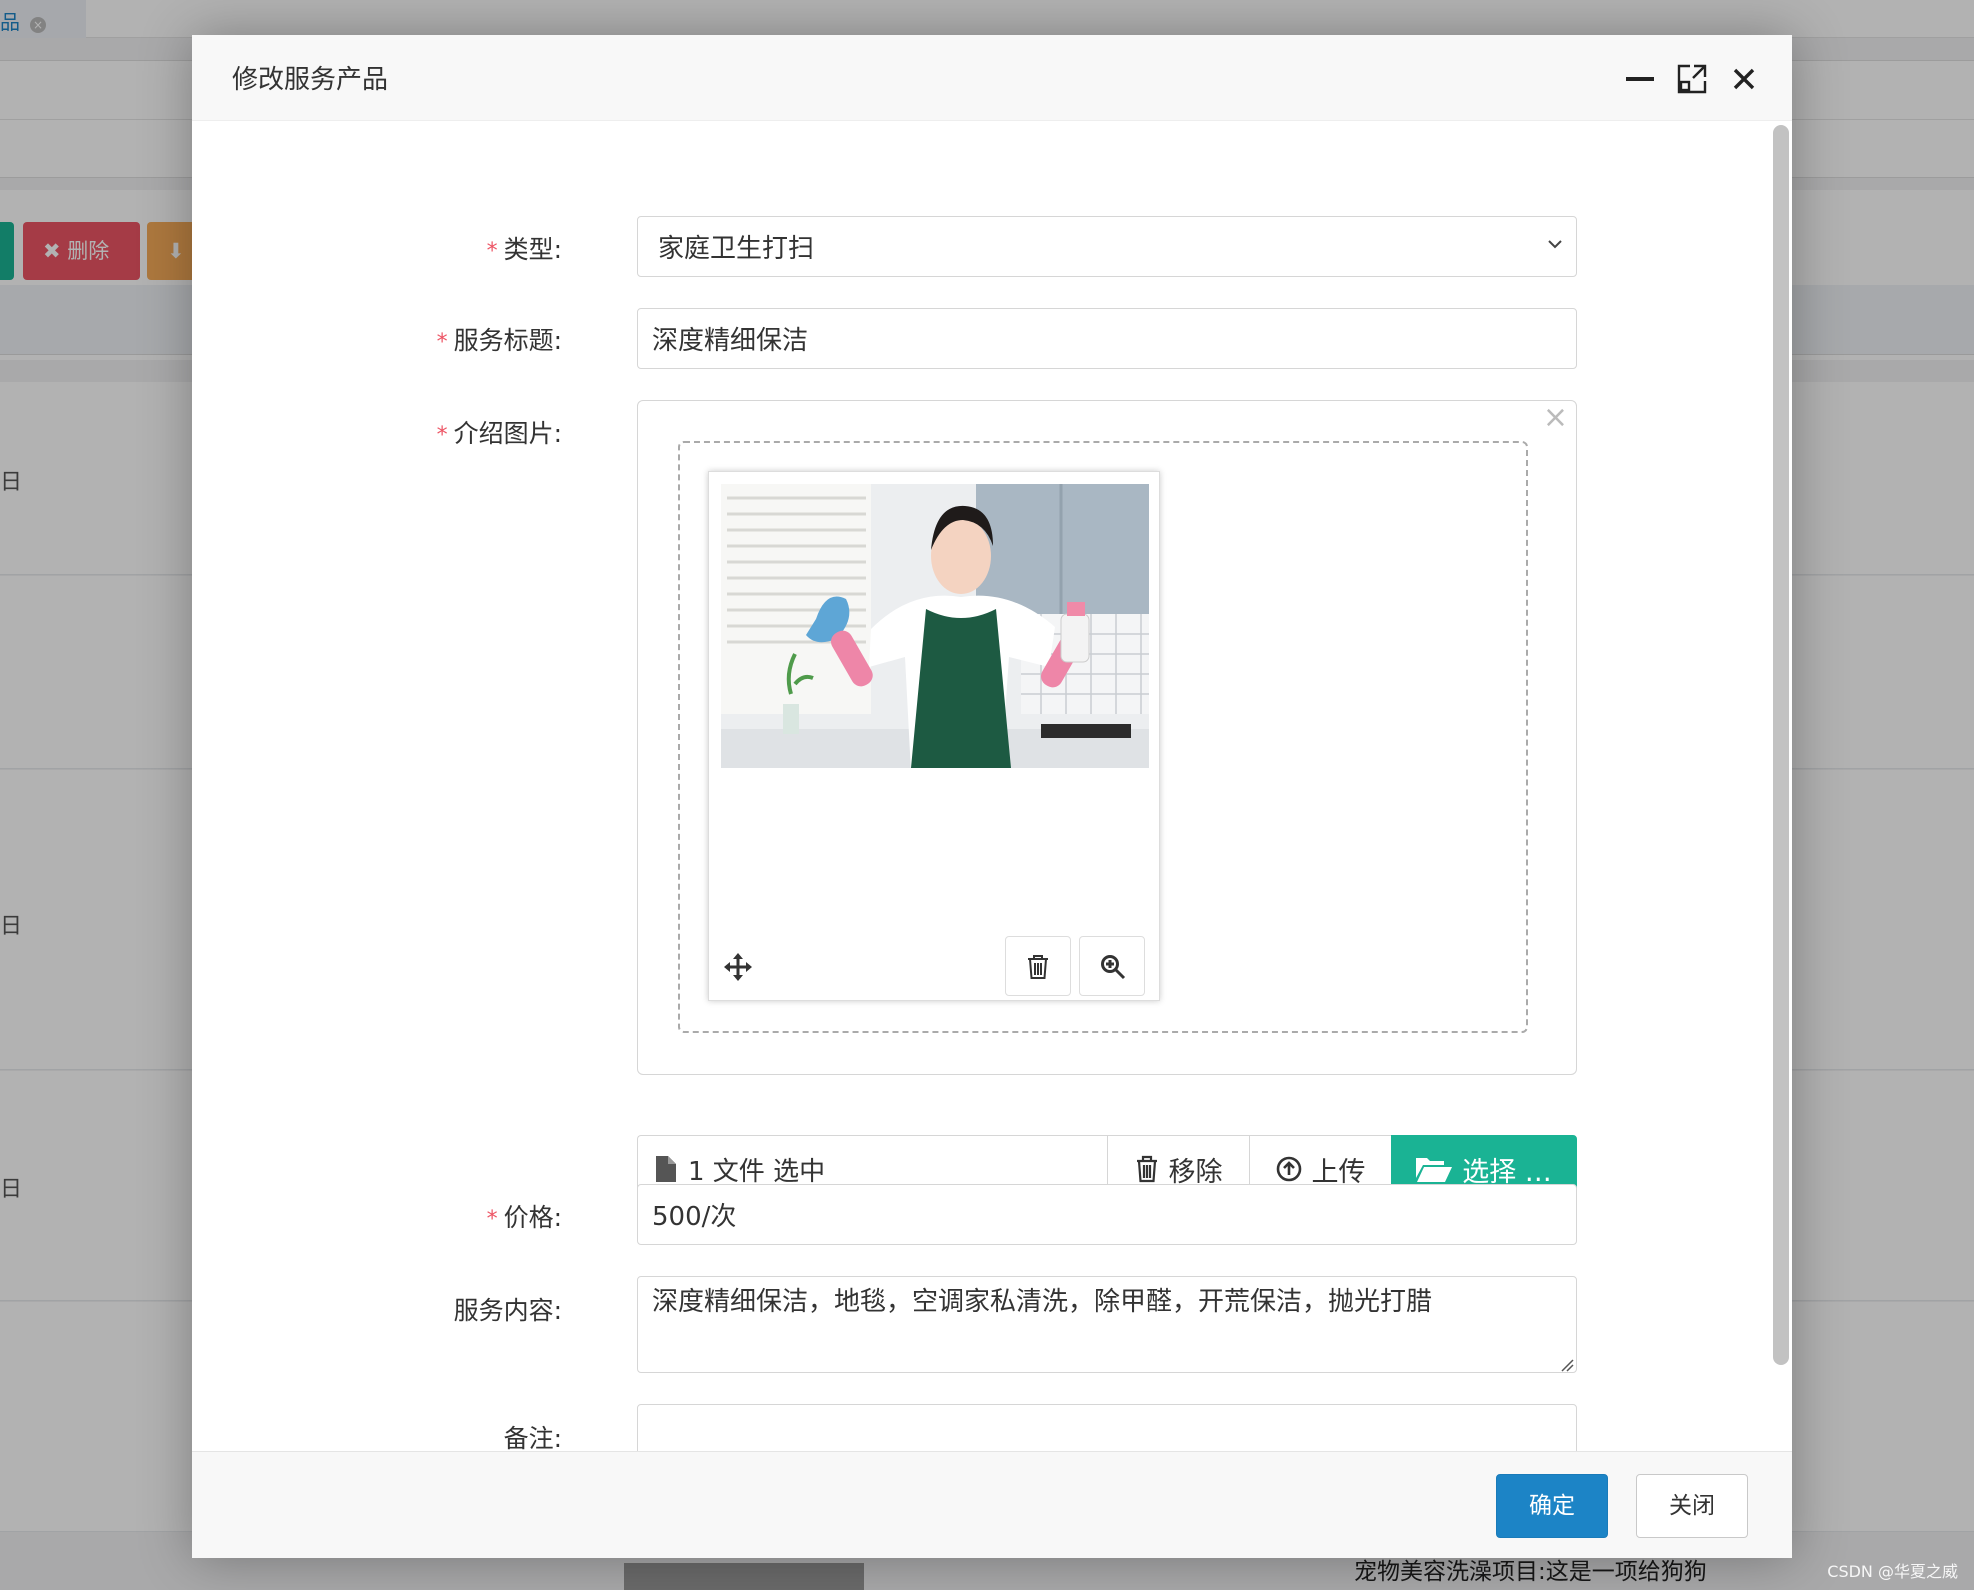 This screenshot has height=1590, width=1974. Describe the element at coordinates (992, 78) in the screenshot. I see `dialog-header: 修改服务产品` at that location.